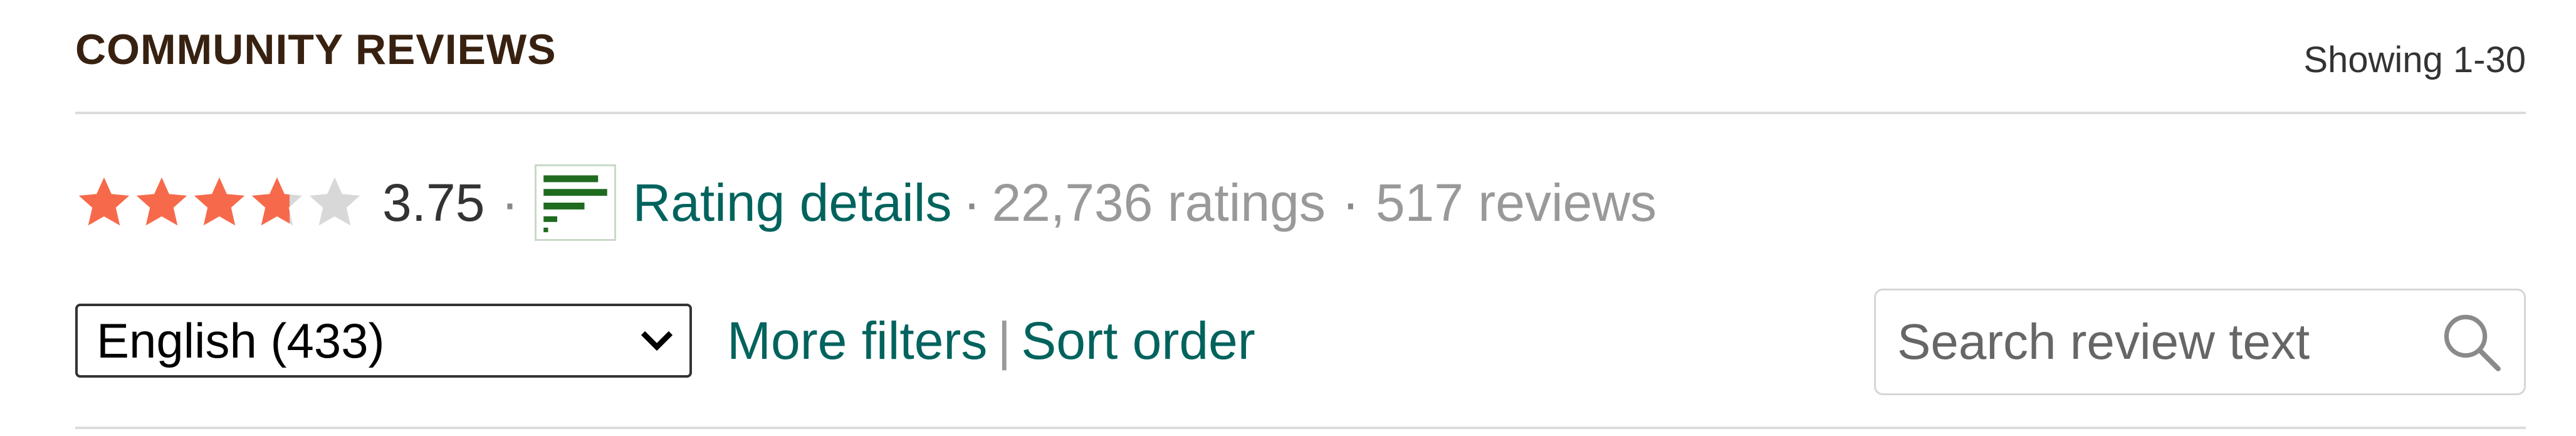 The width and height of the screenshot is (2576, 436). I want to click on language-select-value: English (433), so click(241, 340).